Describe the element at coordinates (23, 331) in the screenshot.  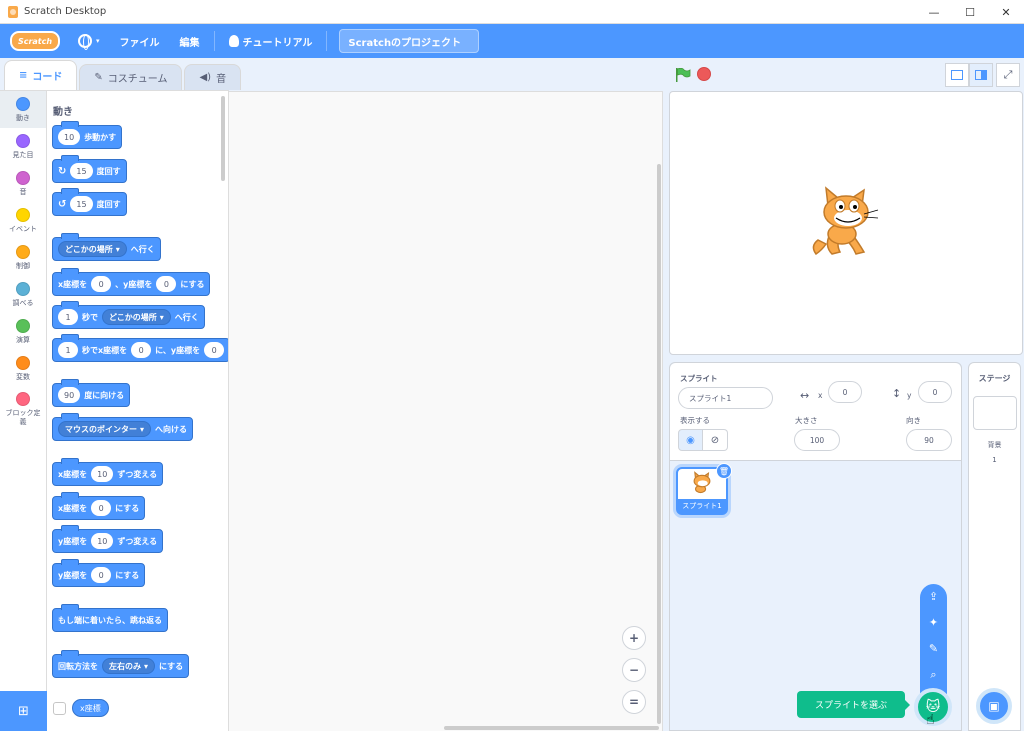
I see `category-operators: 演算` at that location.